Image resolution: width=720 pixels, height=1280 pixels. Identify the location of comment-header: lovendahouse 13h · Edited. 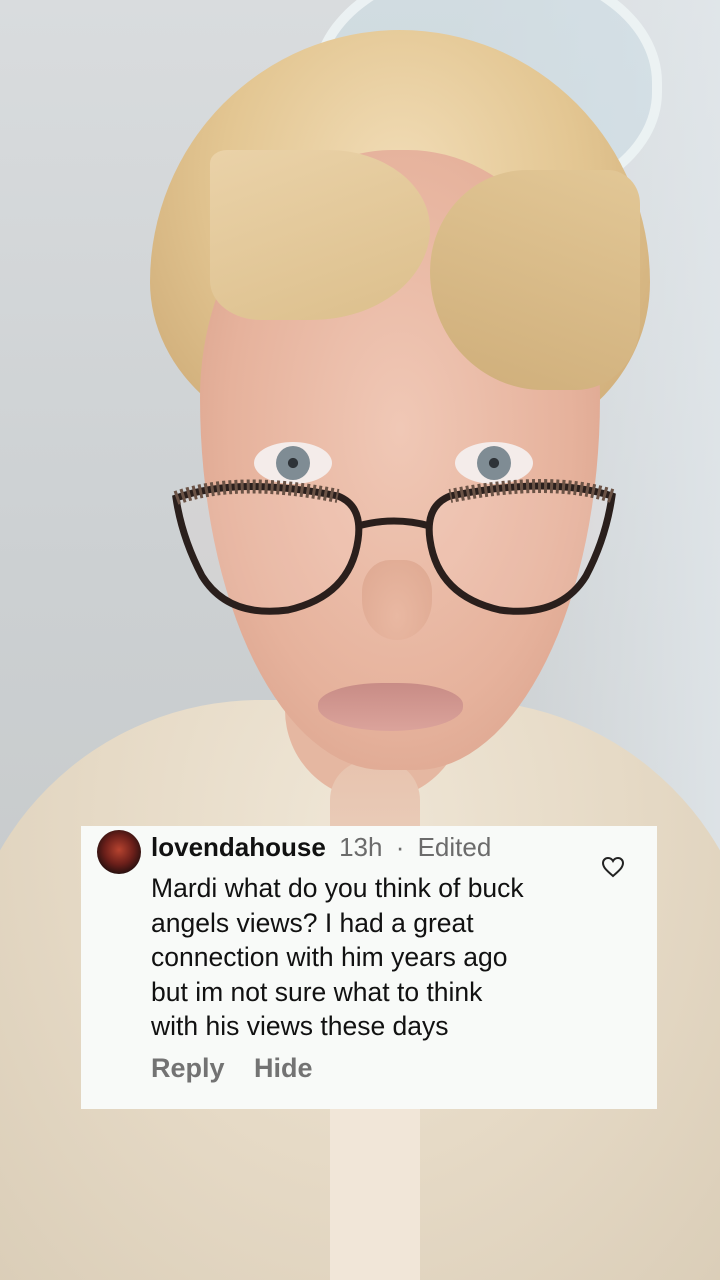
(321, 847).